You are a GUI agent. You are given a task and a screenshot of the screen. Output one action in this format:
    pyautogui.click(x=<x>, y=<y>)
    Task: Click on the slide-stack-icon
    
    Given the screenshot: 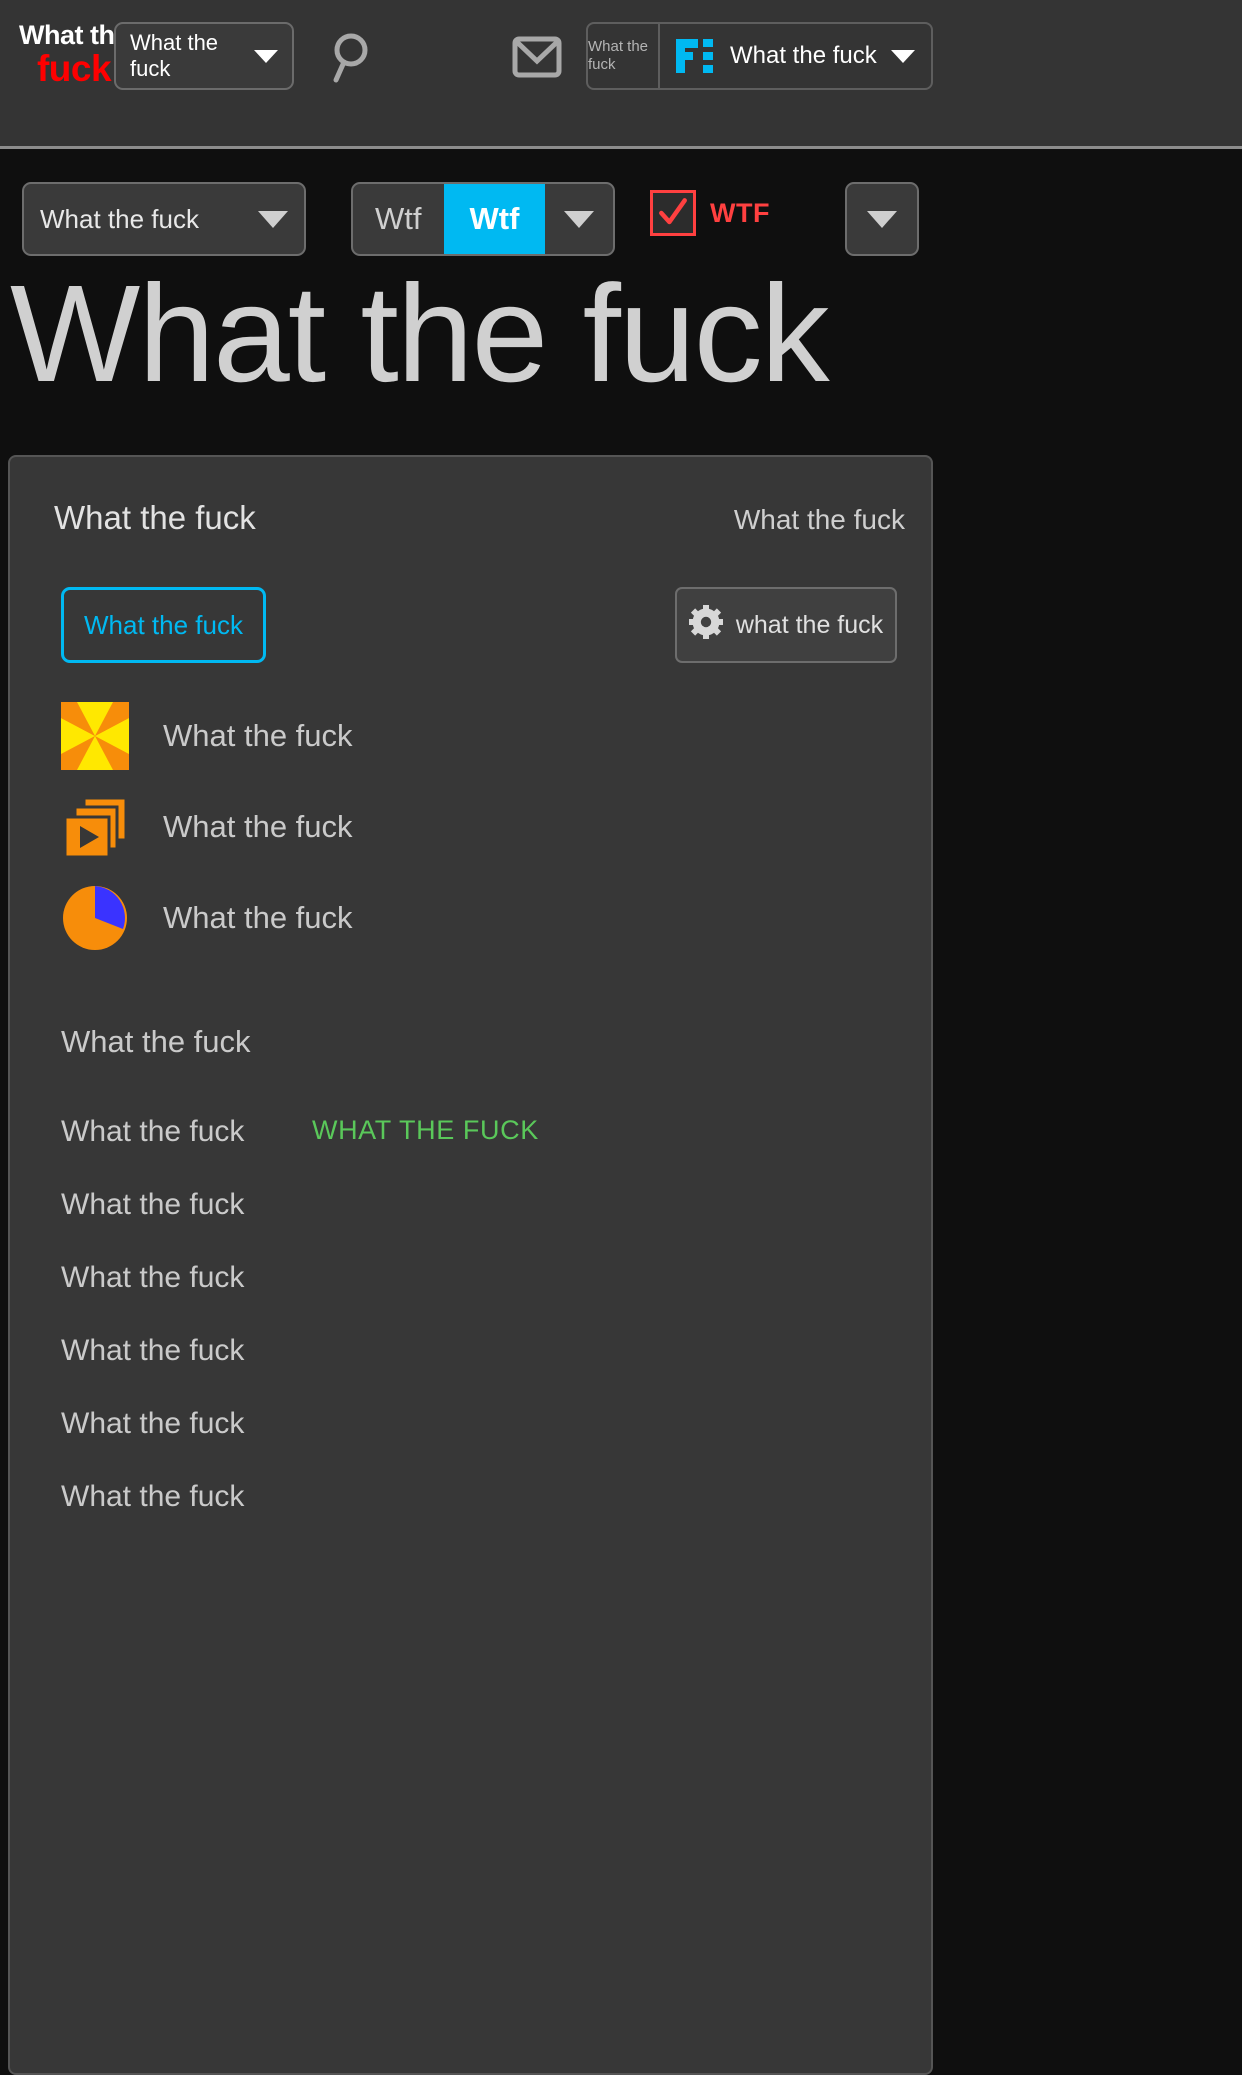 What is the action you would take?
    pyautogui.click(x=95, y=827)
    